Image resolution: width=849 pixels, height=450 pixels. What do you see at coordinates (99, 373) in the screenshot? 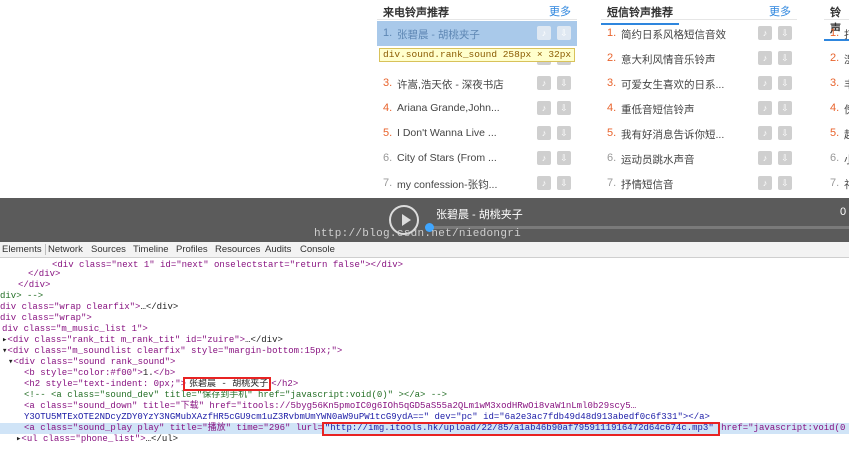
I see `code-line: <b style="color:#f00">1.</b>` at bounding box center [99, 373].